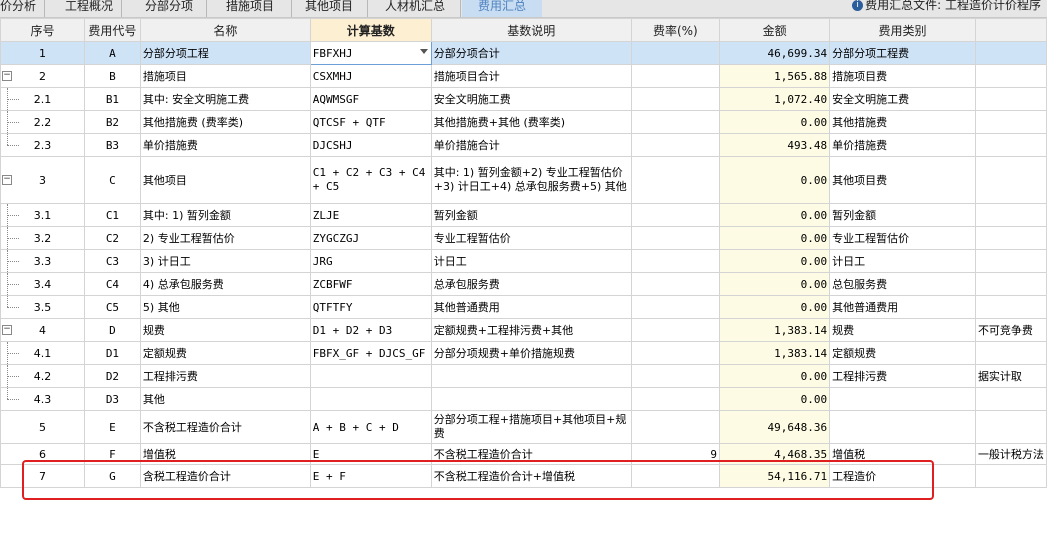  I want to click on name-cell: 含税工程造价合计, so click(225, 476).